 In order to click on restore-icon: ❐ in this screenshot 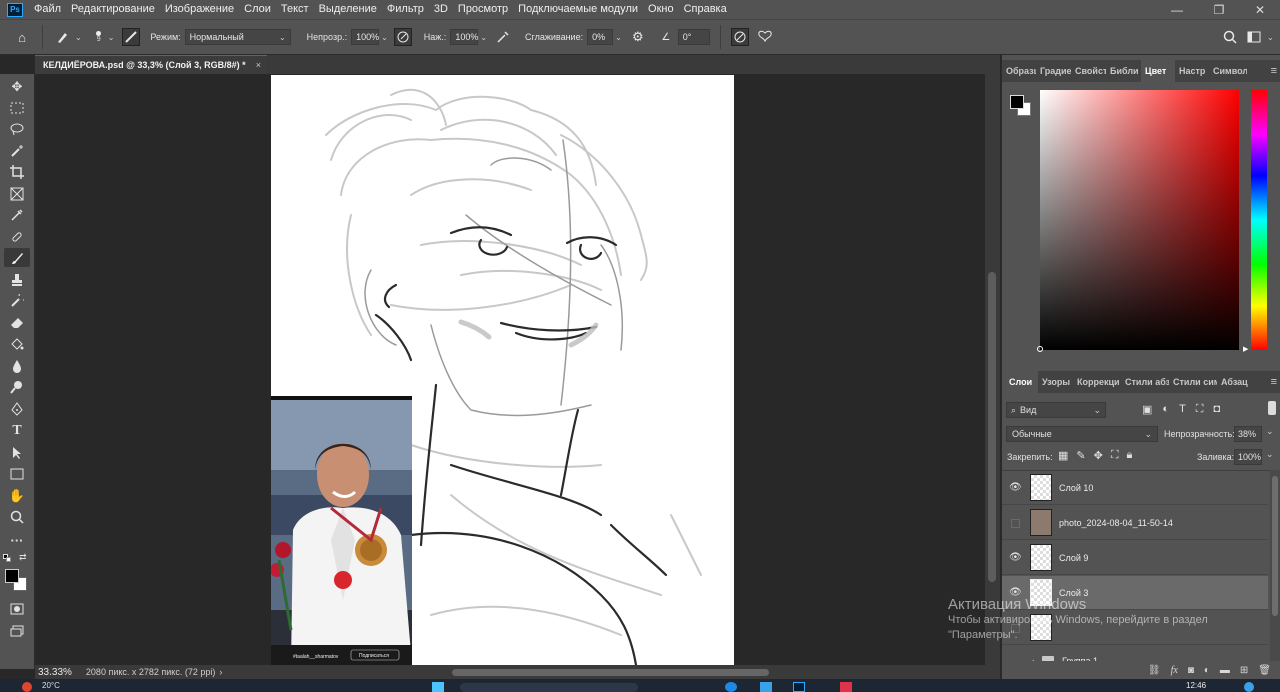, I will do `click(1219, 9)`.